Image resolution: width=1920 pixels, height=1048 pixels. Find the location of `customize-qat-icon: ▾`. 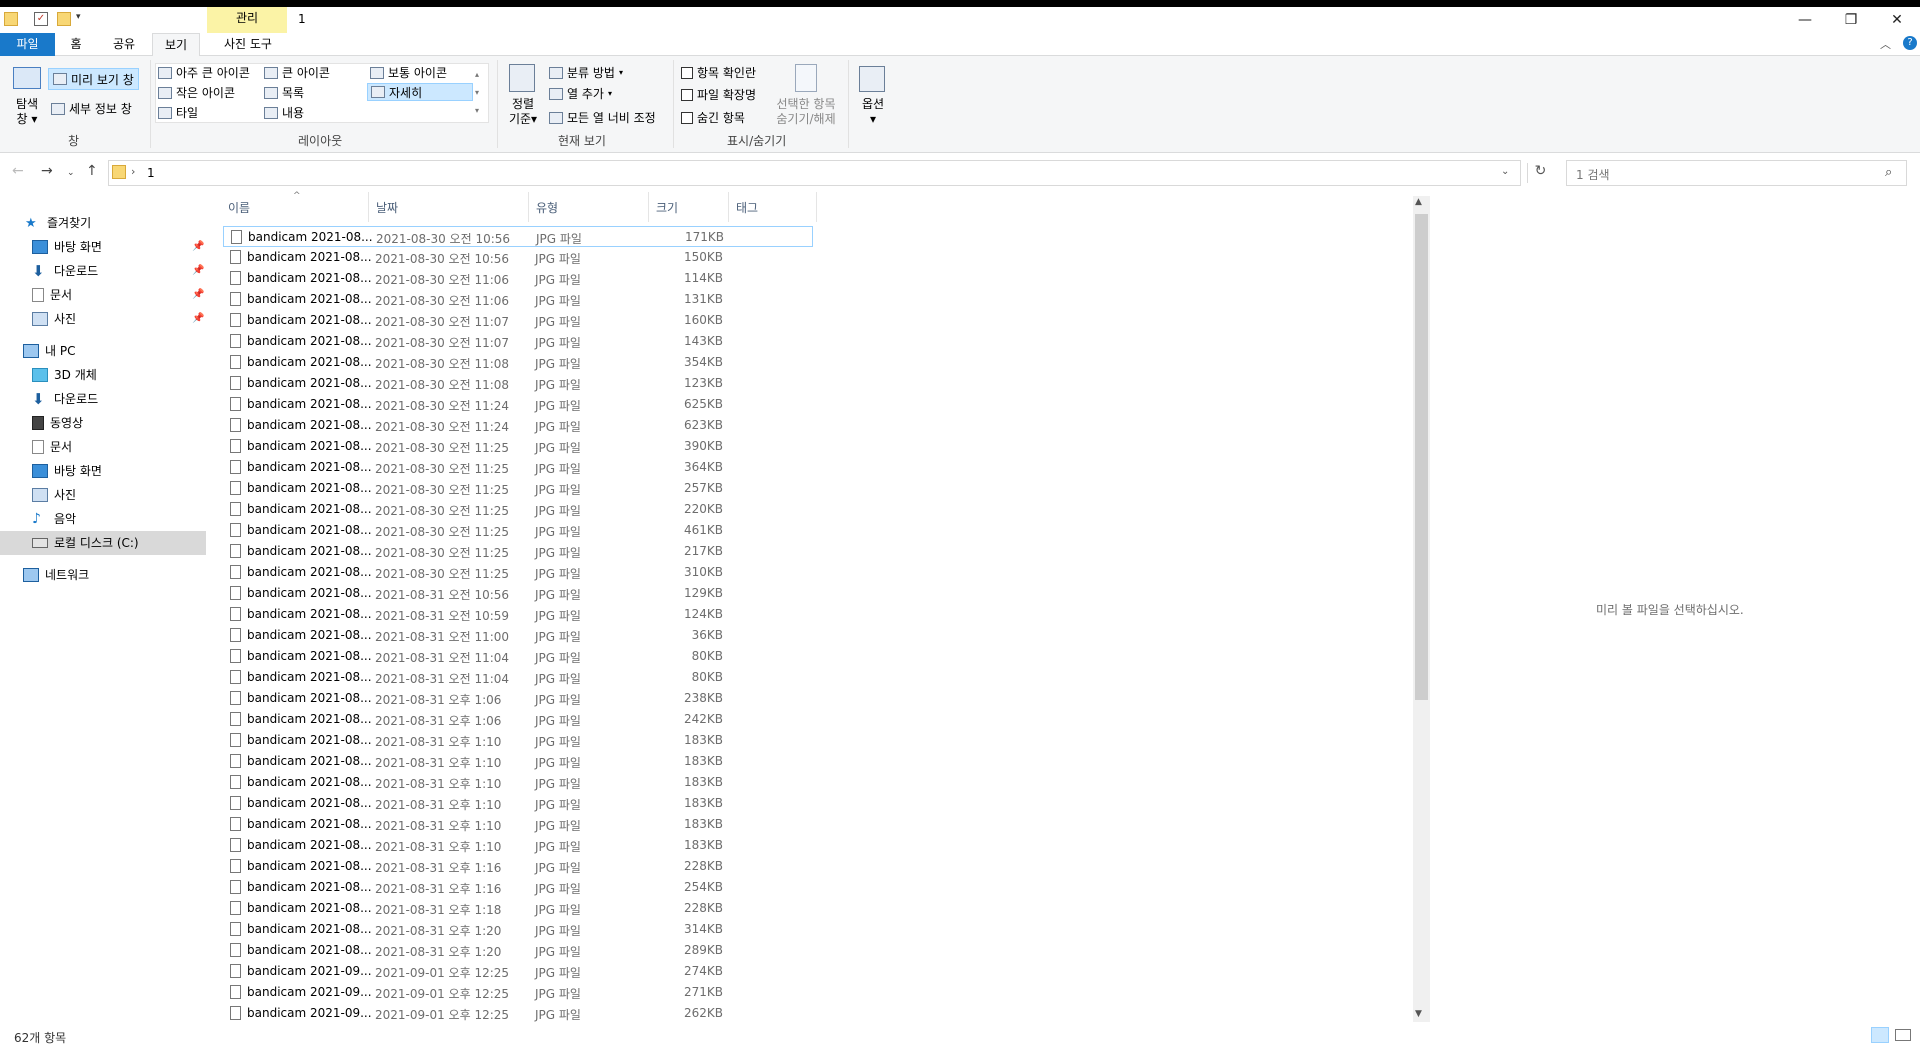

customize-qat-icon: ▾ is located at coordinates (83, 19).